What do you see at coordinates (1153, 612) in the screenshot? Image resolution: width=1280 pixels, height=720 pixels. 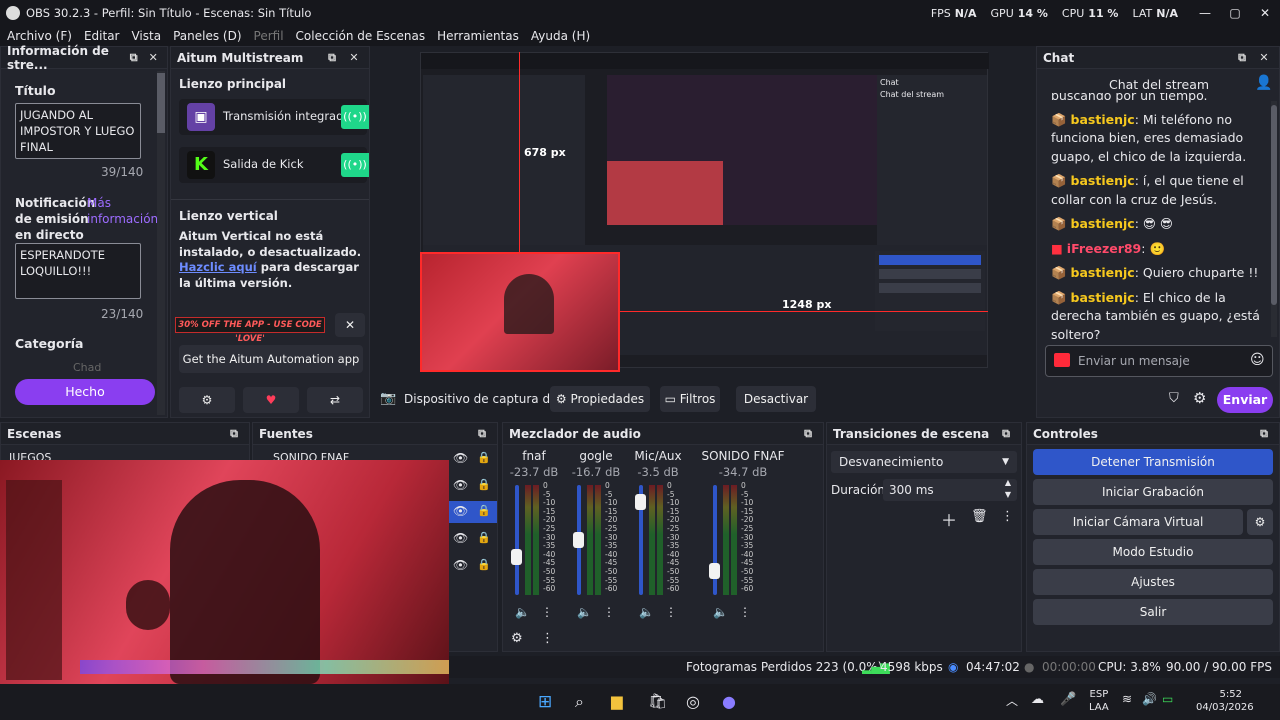 I see `exit-button: Salir` at bounding box center [1153, 612].